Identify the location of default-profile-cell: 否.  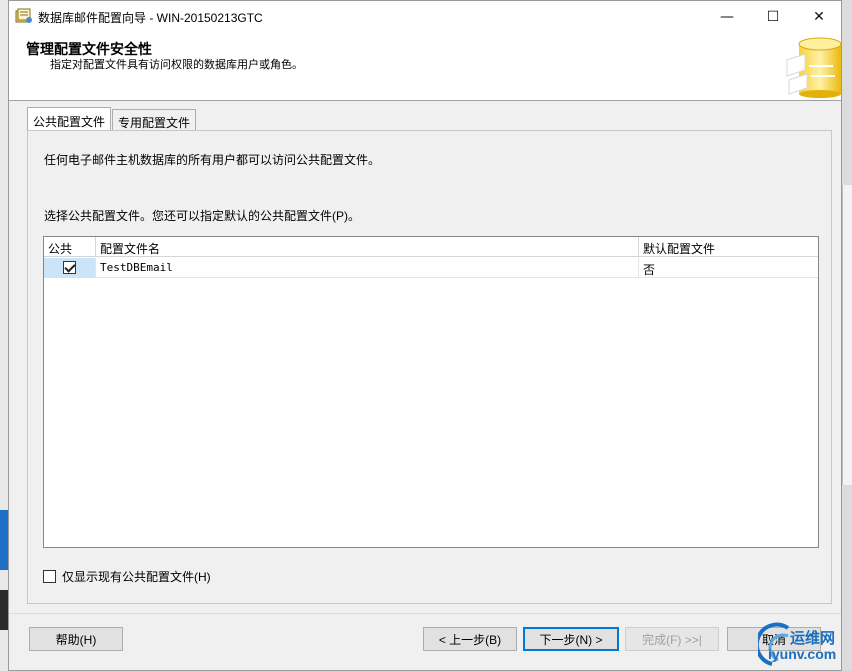
(728, 268).